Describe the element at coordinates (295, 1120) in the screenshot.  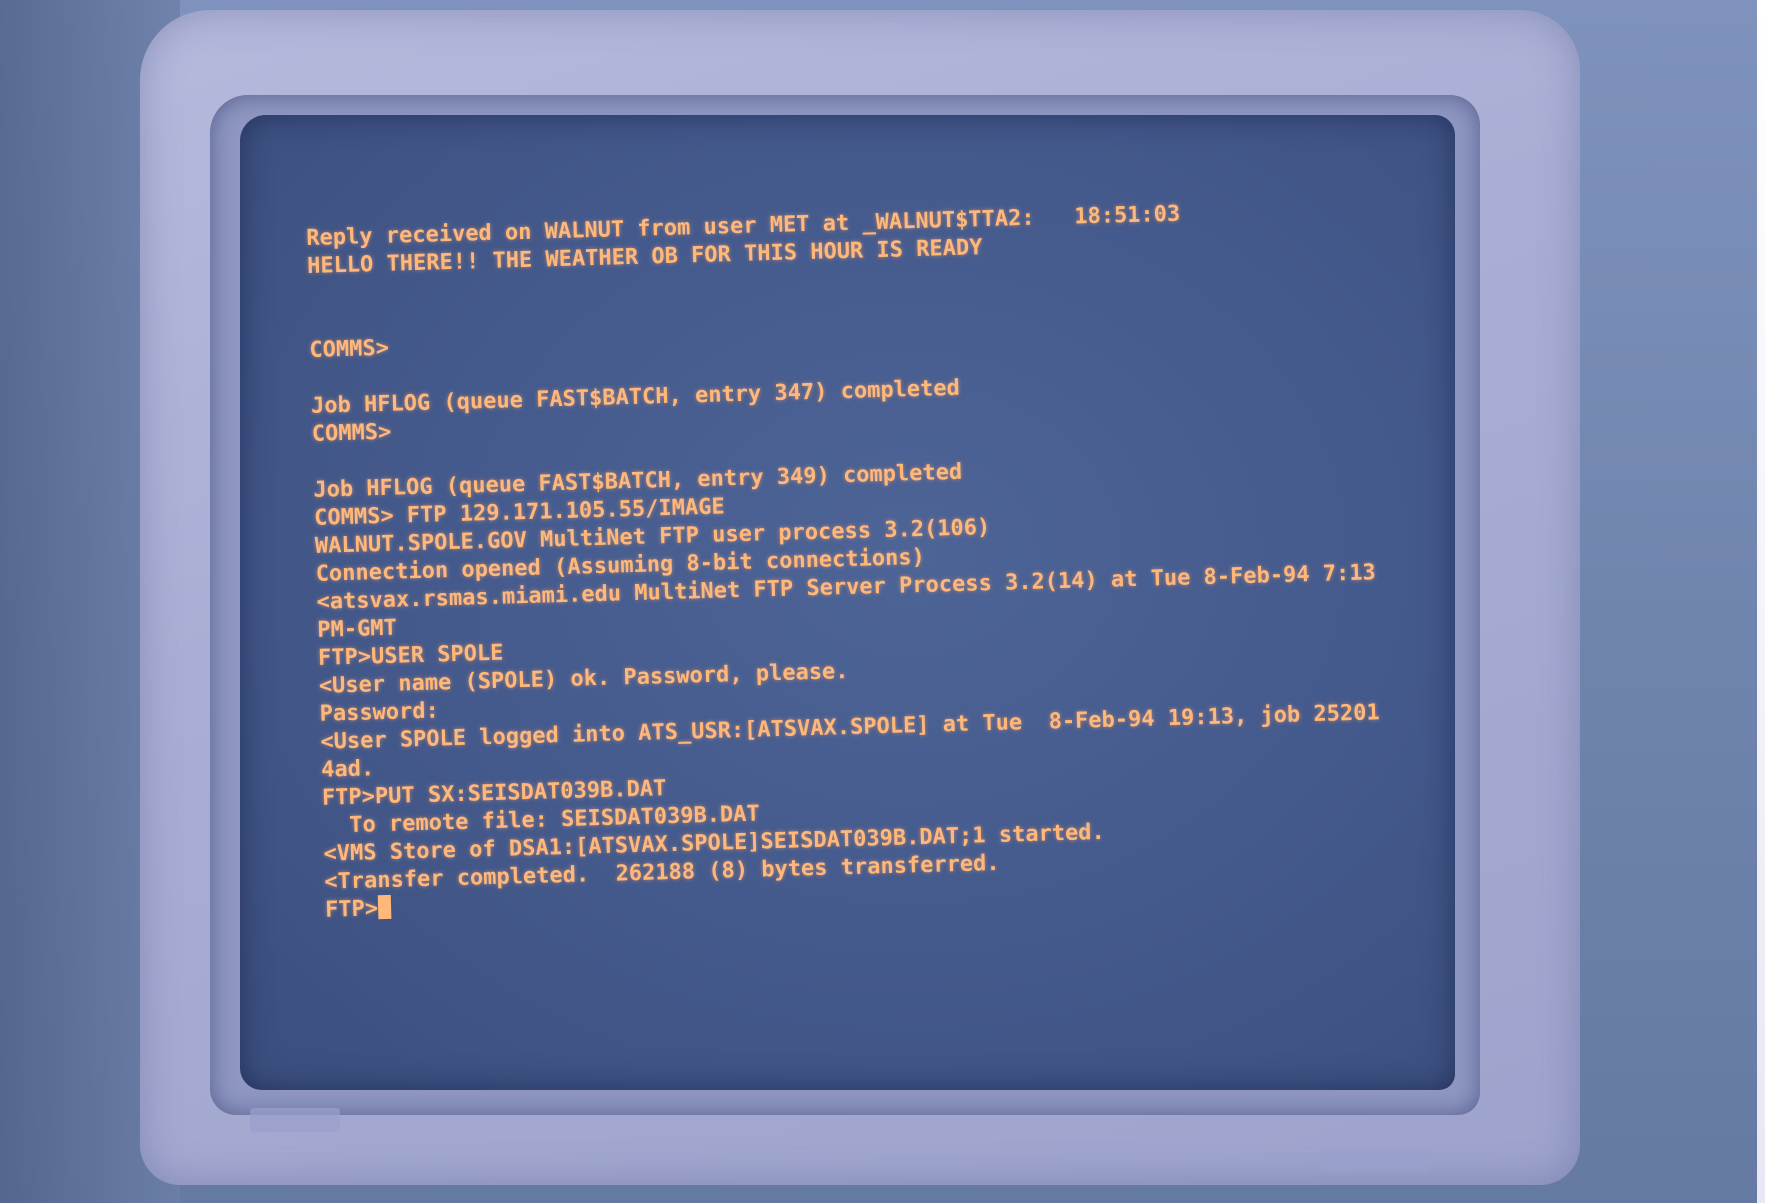
I see `monitor-brand-badge` at that location.